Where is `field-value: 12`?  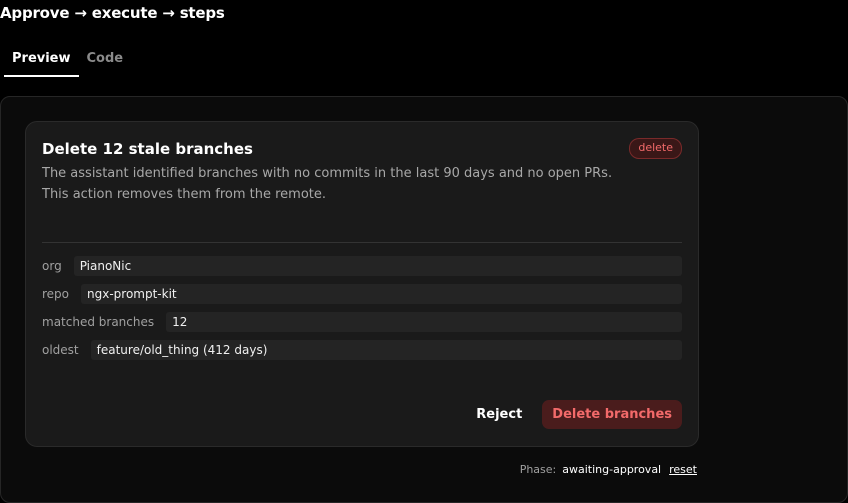 field-value: 12 is located at coordinates (424, 322).